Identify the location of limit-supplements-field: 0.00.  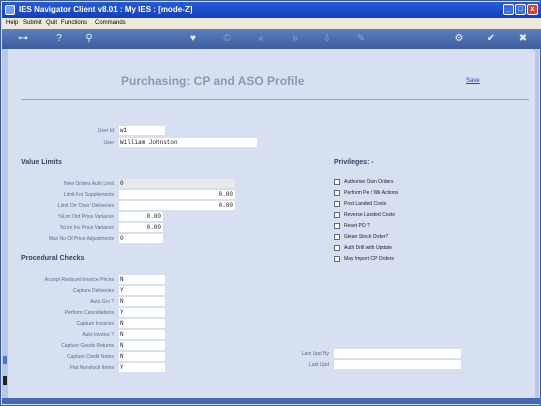
(177, 194).